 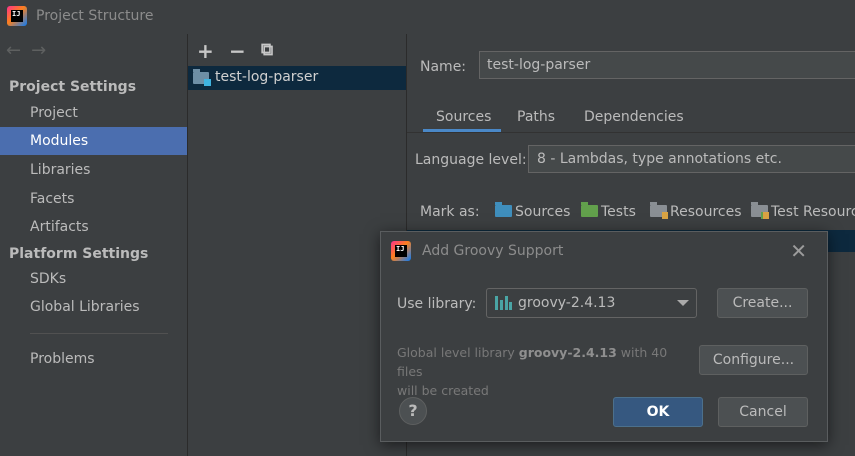 What do you see at coordinates (683, 303) in the screenshot?
I see `chevron-down-icon` at bounding box center [683, 303].